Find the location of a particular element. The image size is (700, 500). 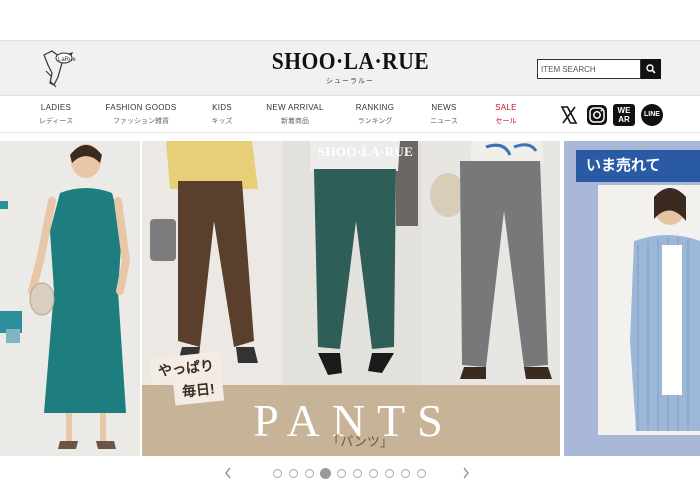

chevron-left-icon is located at coordinates (228, 473).